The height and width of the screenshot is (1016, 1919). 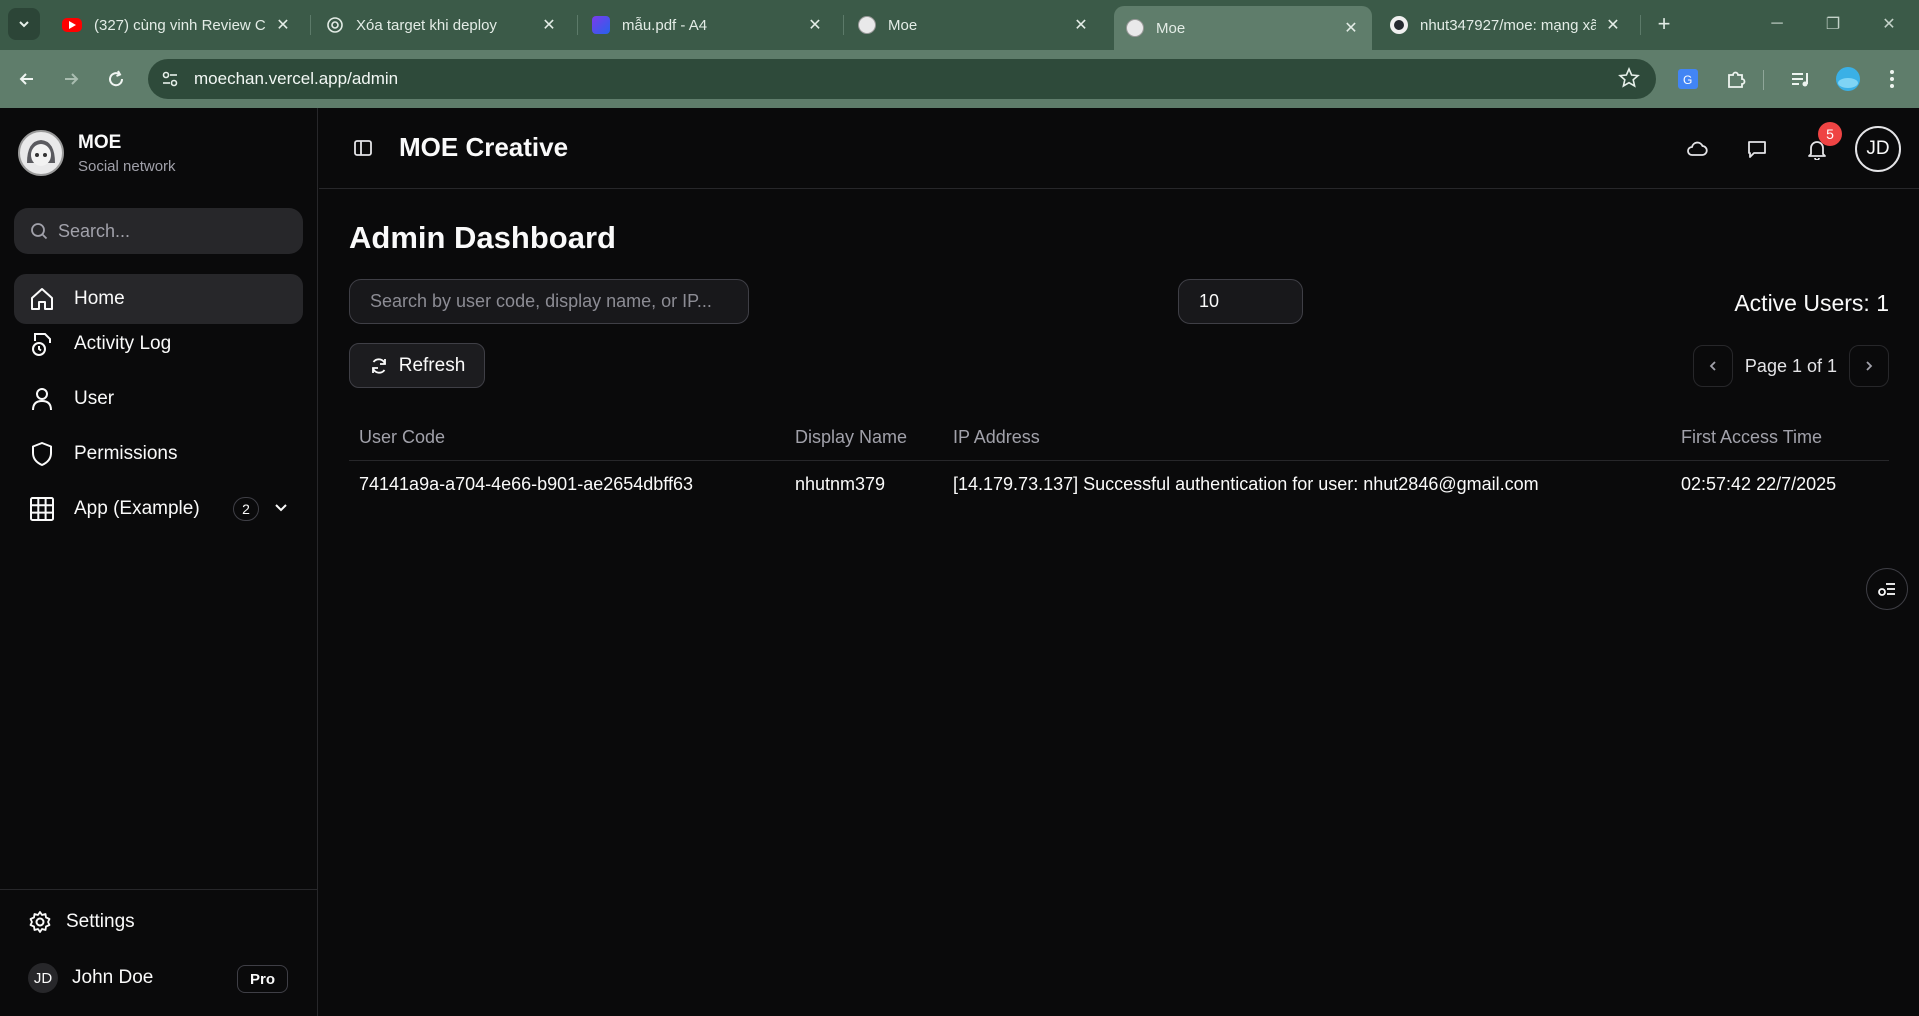 What do you see at coordinates (158, 509) in the screenshot?
I see `sidebar-item-app-example: App (Example) 2` at bounding box center [158, 509].